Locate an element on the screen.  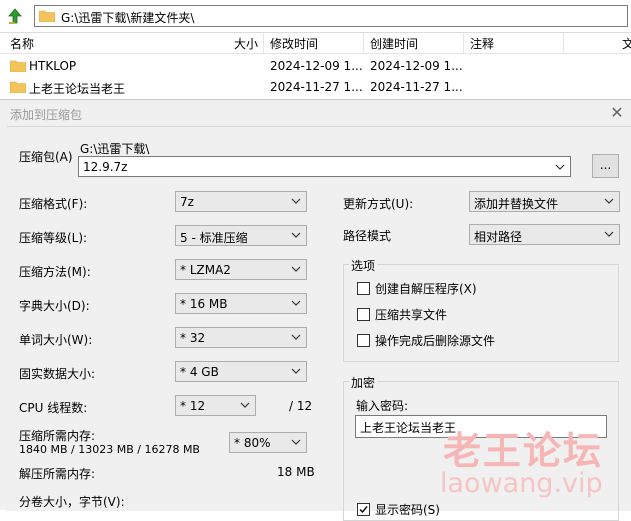
pathmode-label: 路径模式 is located at coordinates (367, 236).